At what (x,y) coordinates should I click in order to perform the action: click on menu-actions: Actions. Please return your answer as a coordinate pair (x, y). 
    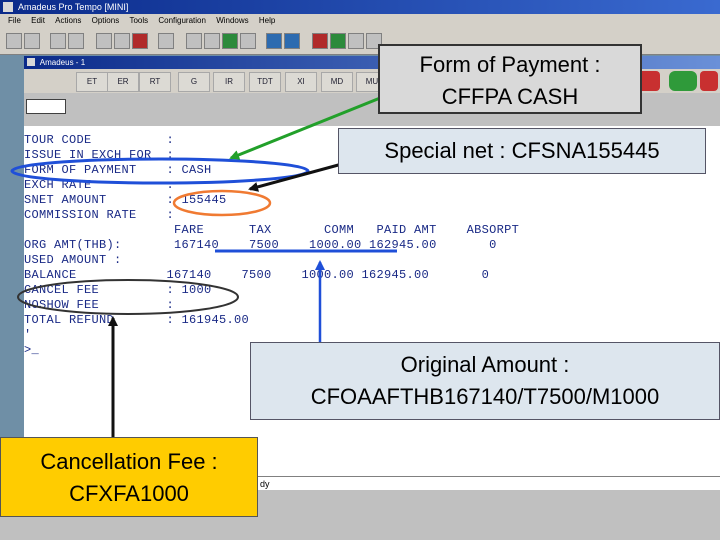
    Looking at the image, I should click on (68, 20).